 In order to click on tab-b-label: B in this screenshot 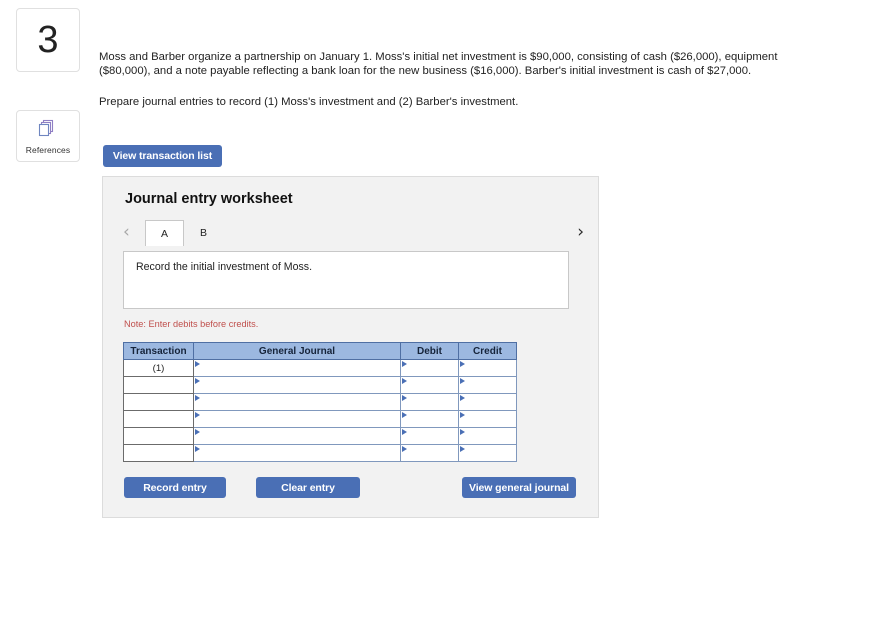, I will do `click(203, 232)`.